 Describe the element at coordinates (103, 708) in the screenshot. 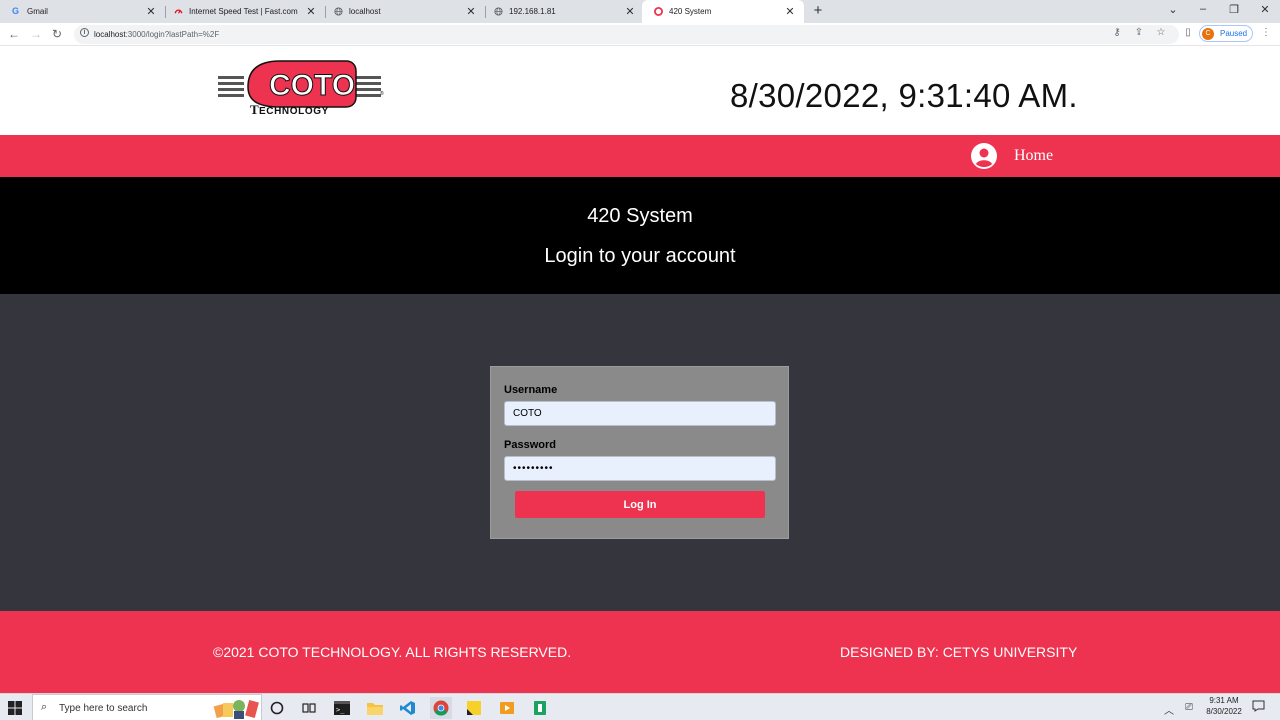

I see `search-placeholder: Type here to search` at that location.